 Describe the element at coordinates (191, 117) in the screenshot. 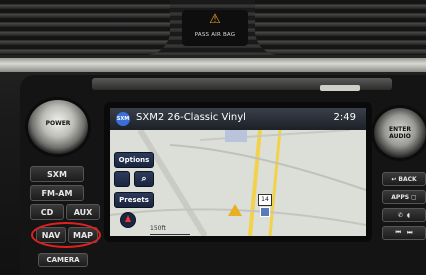

I see `station-name: SXM2 26-Classic Vinyl` at that location.